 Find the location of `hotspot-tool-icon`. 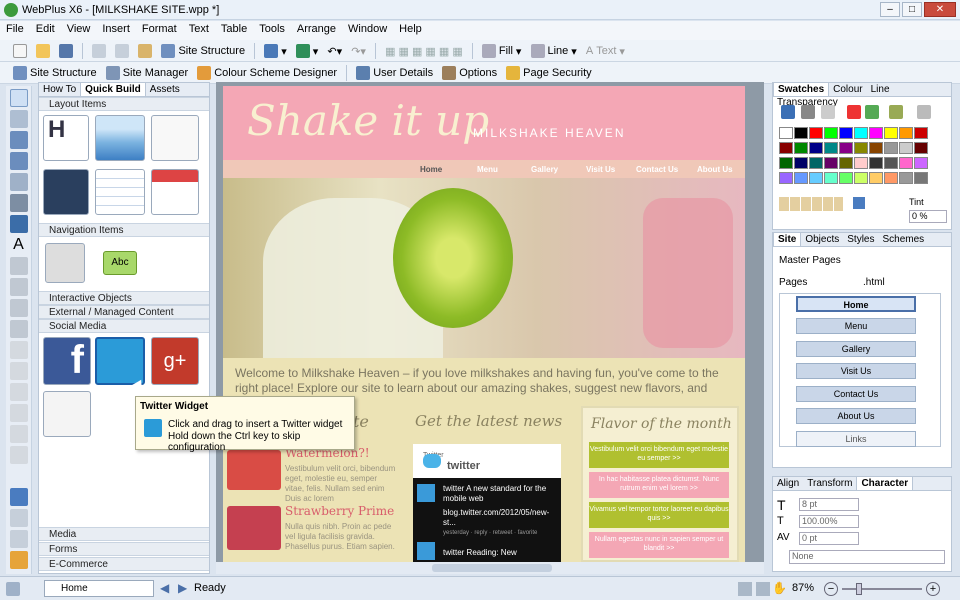

hotspot-tool-icon is located at coordinates (18, 413).